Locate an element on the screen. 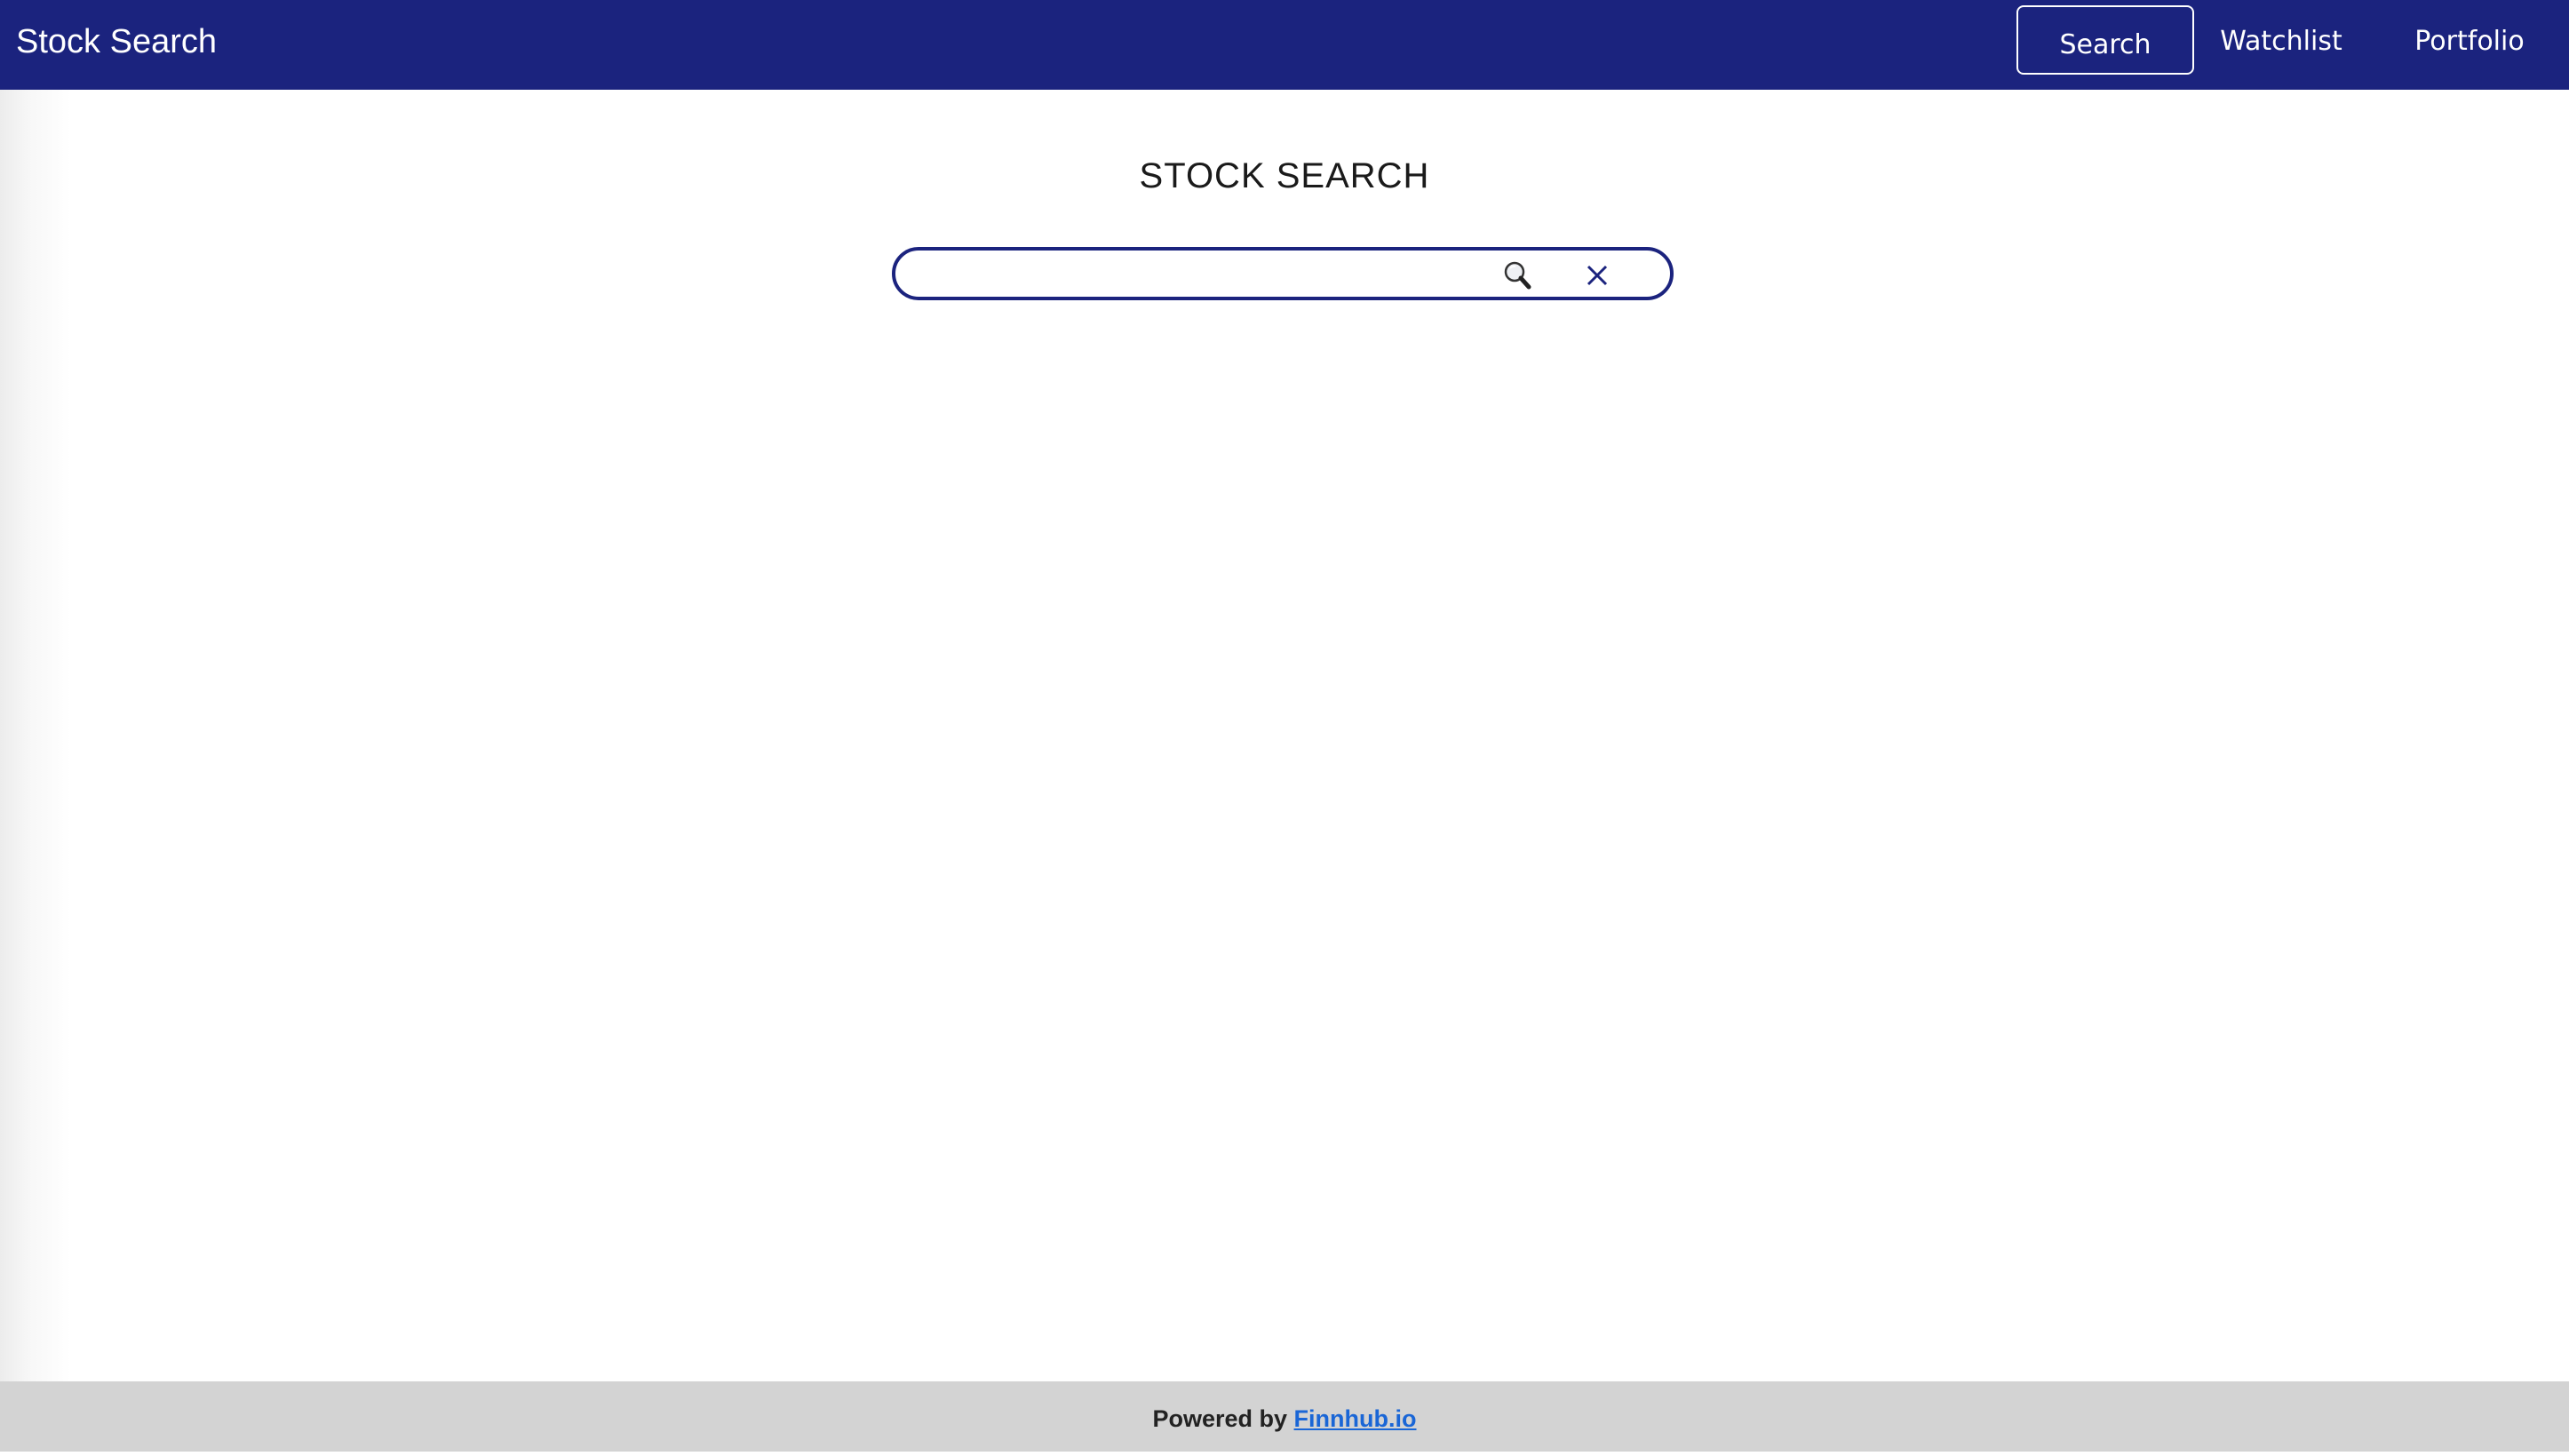  nav-watchlist-link: Watchlist is located at coordinates (2281, 40).